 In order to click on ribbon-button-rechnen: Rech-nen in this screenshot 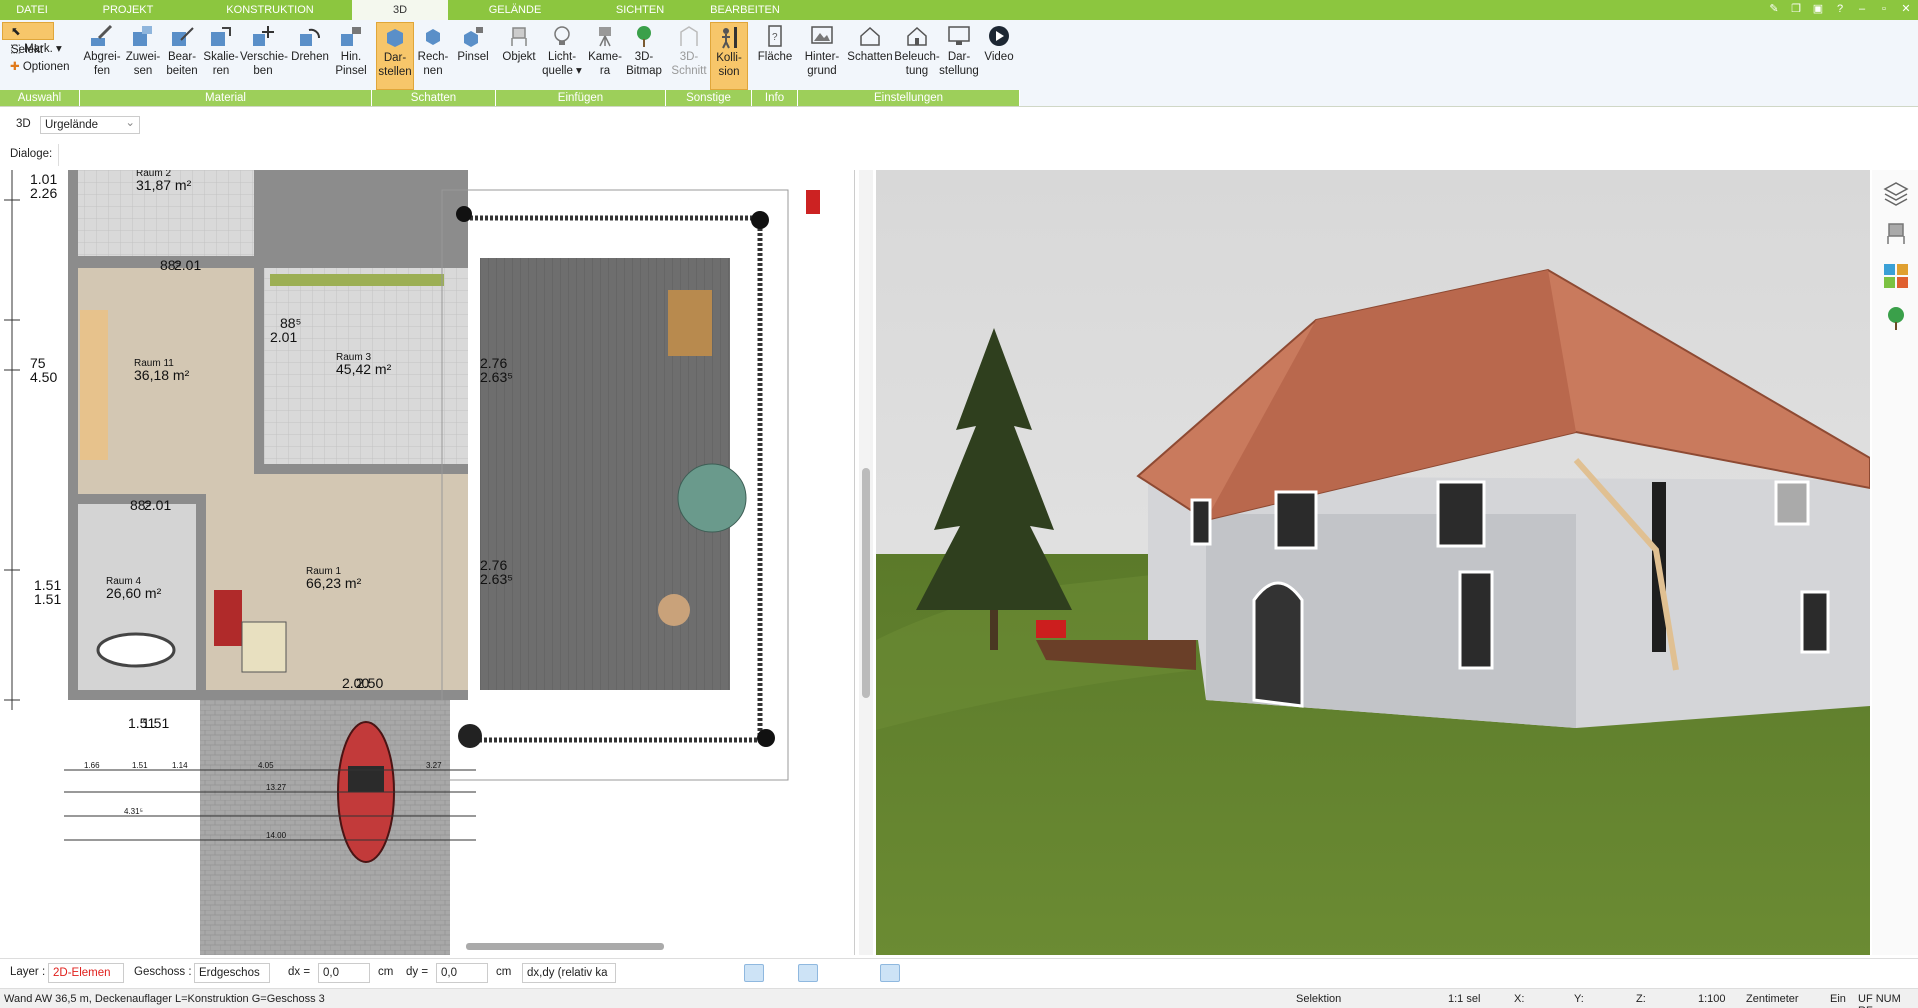, I will do `click(433, 56)`.